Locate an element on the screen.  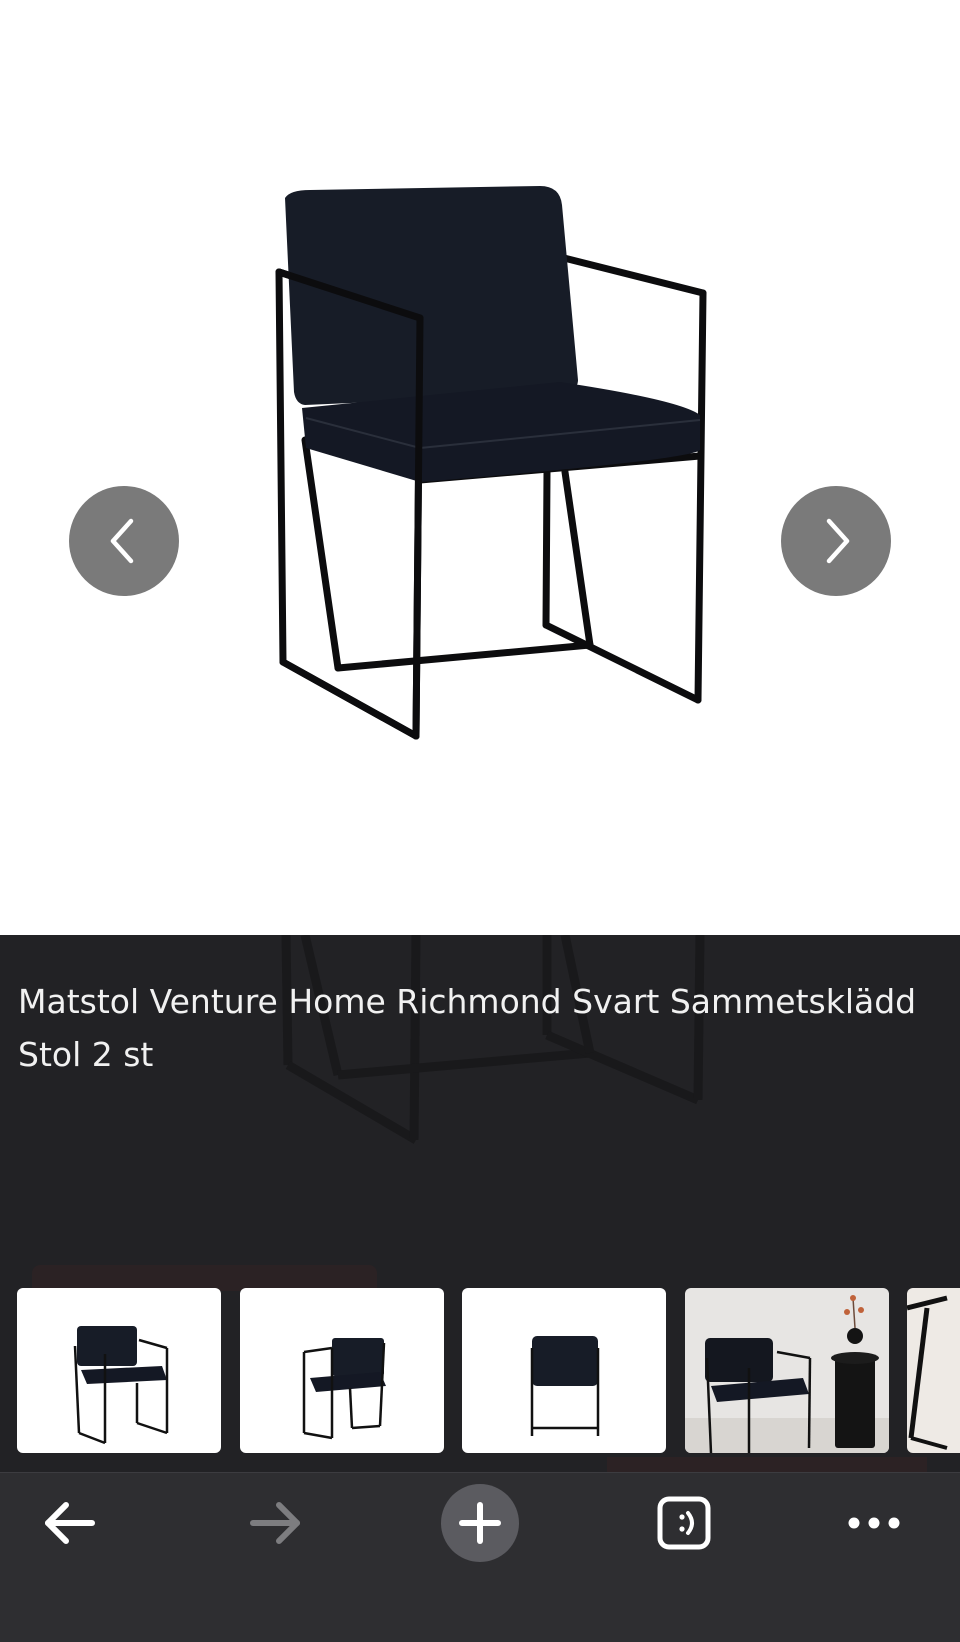
new-tab-icon is located at coordinates (480, 1523).